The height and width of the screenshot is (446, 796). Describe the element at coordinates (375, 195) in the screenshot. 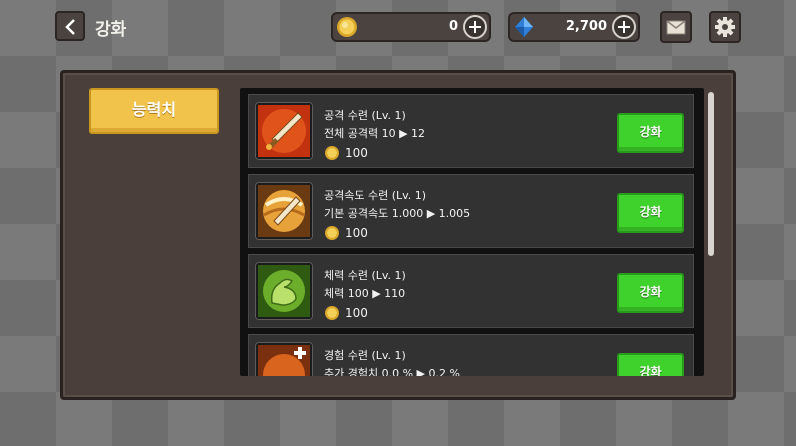

I see `upgrade-name: 공격속도 수련 (Lv. 1)` at that location.